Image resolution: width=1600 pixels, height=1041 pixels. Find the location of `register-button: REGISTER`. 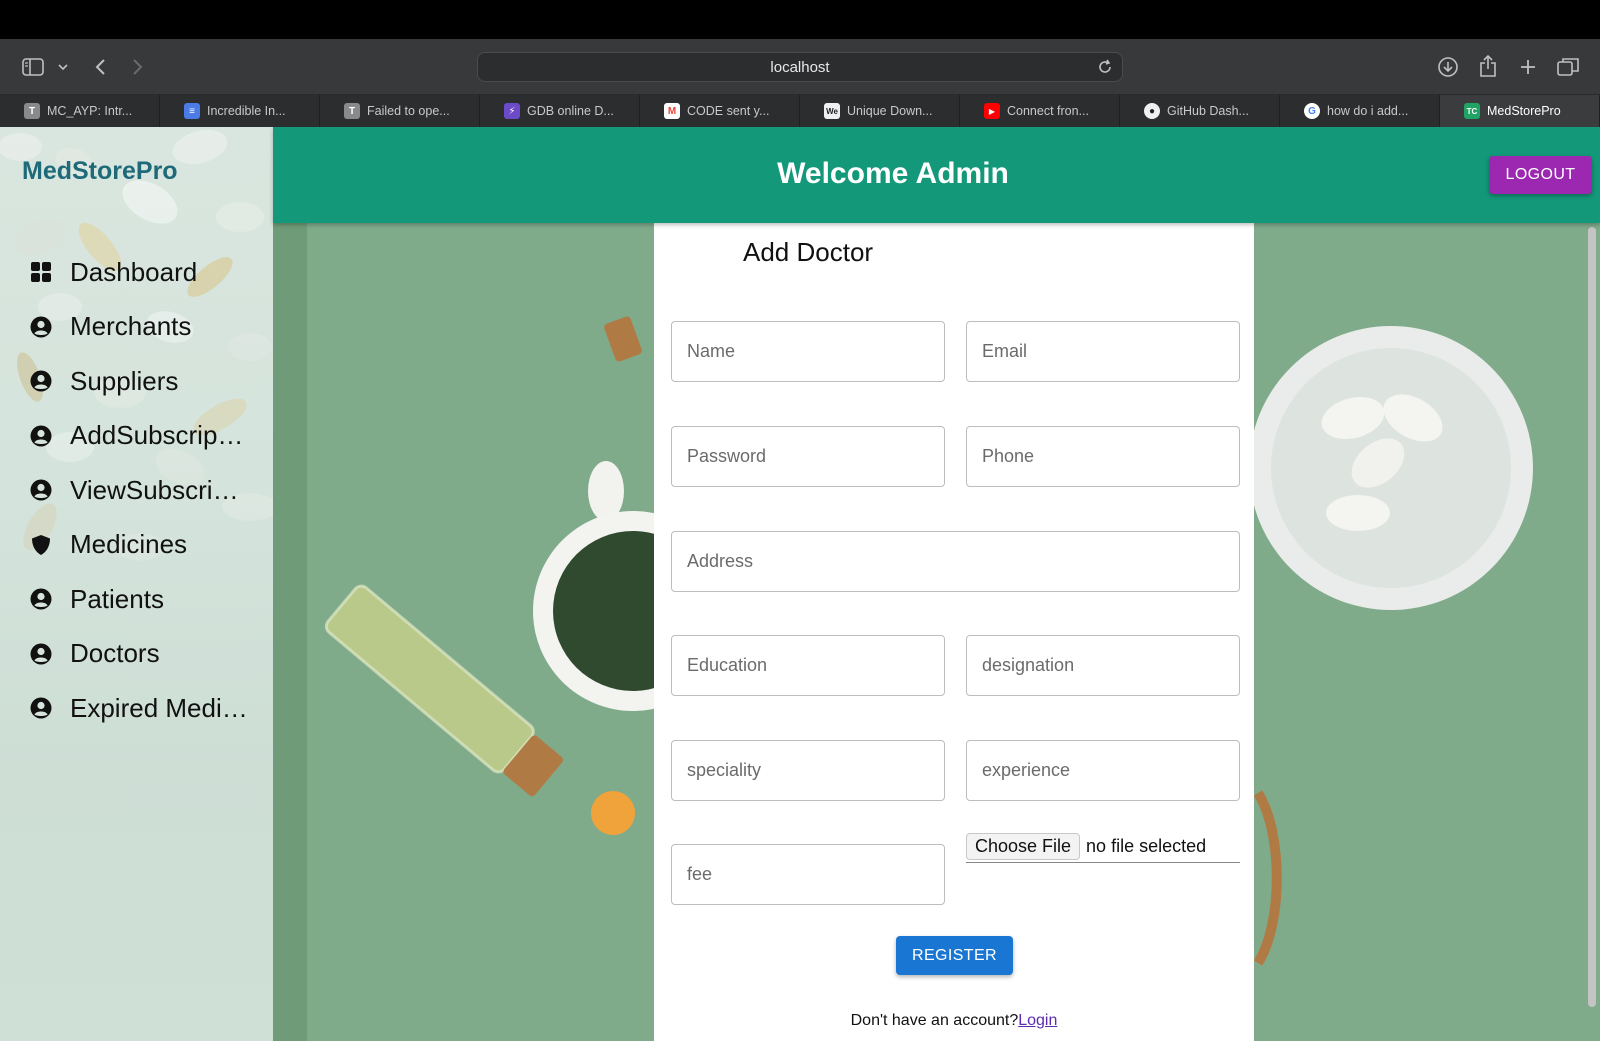

register-button: REGISTER is located at coordinates (954, 955).